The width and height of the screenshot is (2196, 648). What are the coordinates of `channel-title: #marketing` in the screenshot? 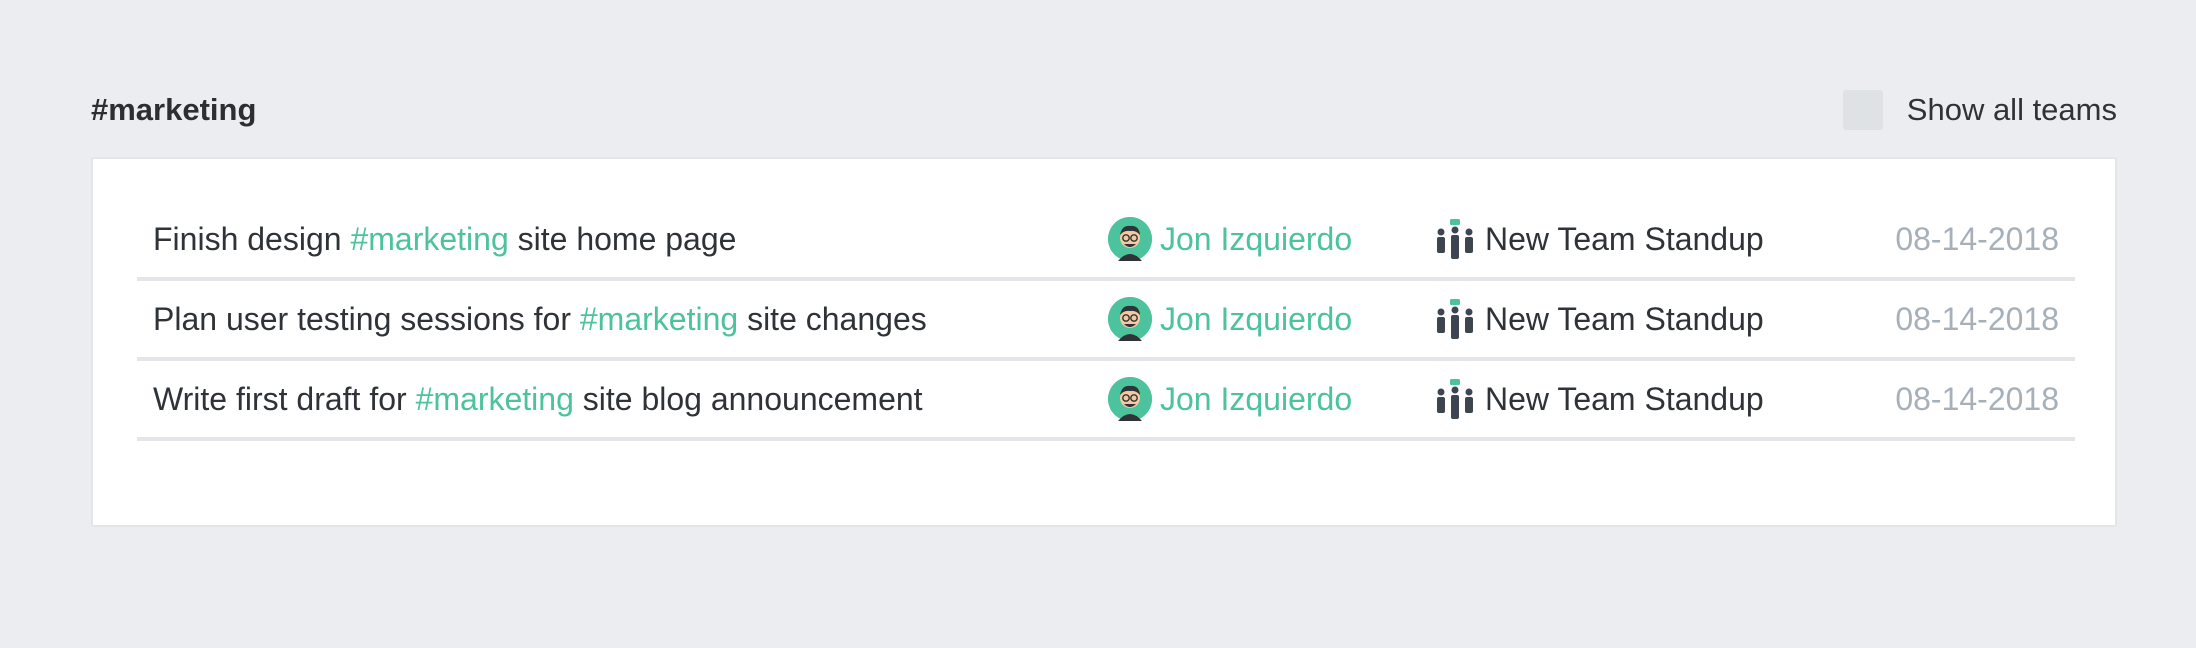 It's located at (174, 109).